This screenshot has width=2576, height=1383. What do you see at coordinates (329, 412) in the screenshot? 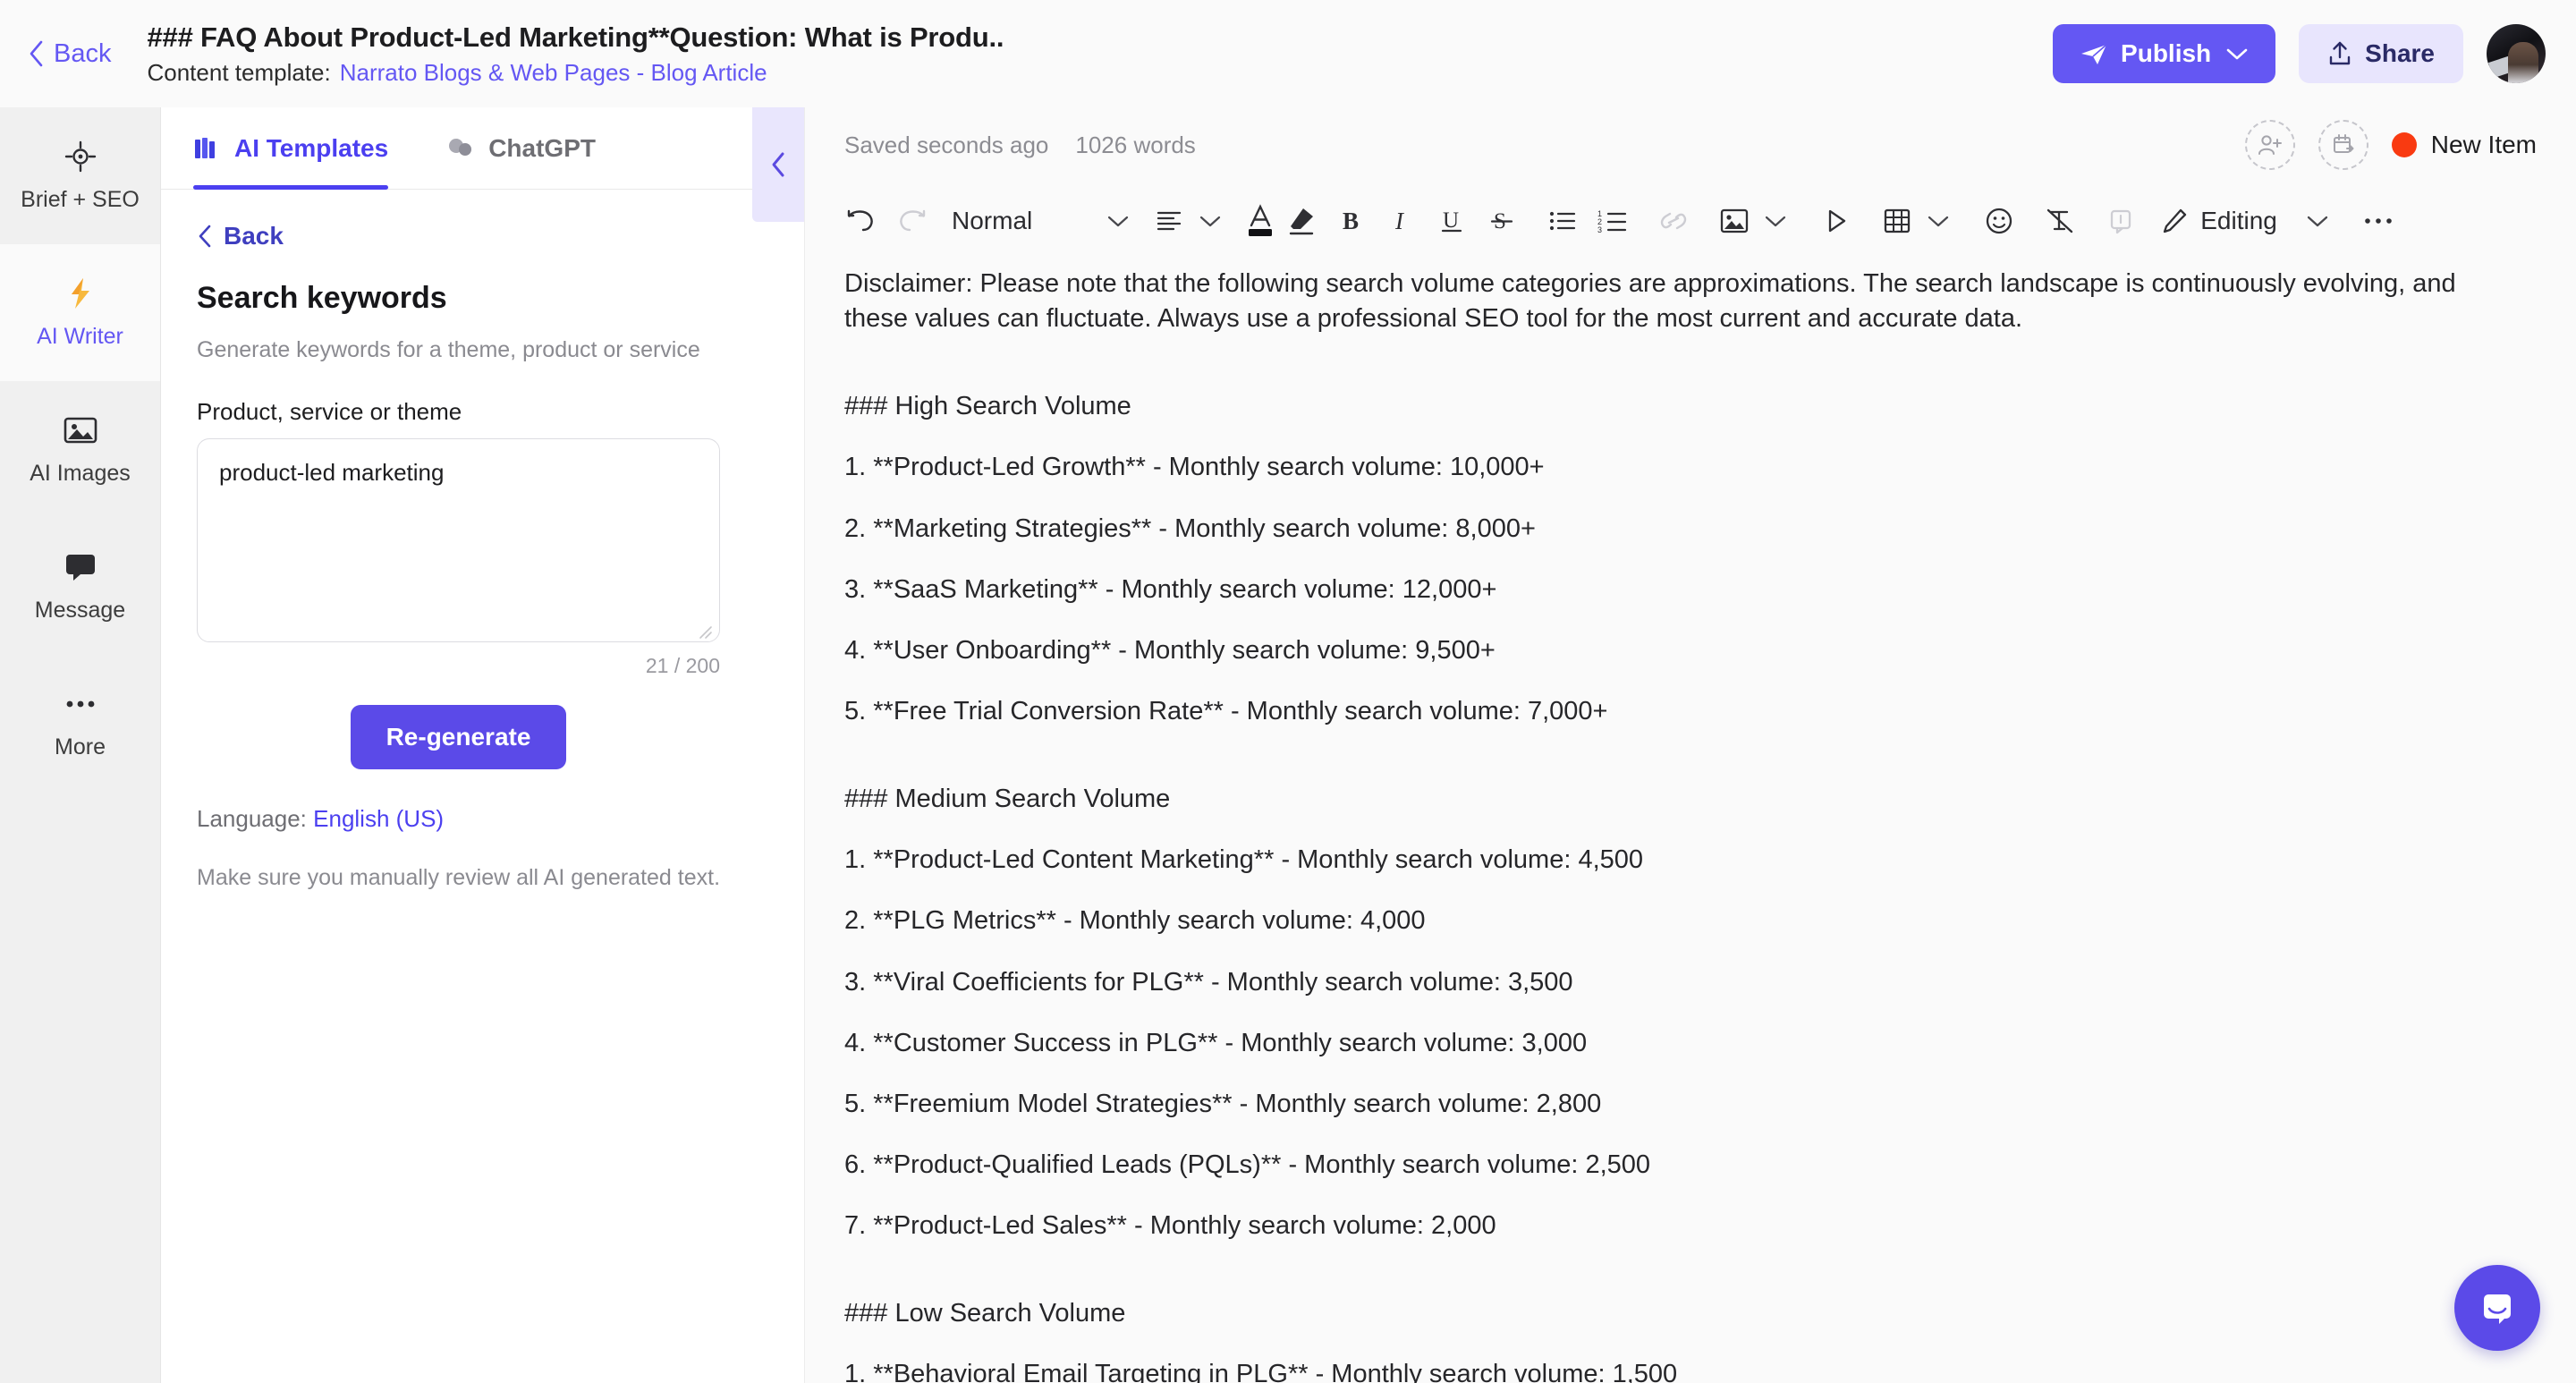
I see `field-label: Product, service or theme` at bounding box center [329, 412].